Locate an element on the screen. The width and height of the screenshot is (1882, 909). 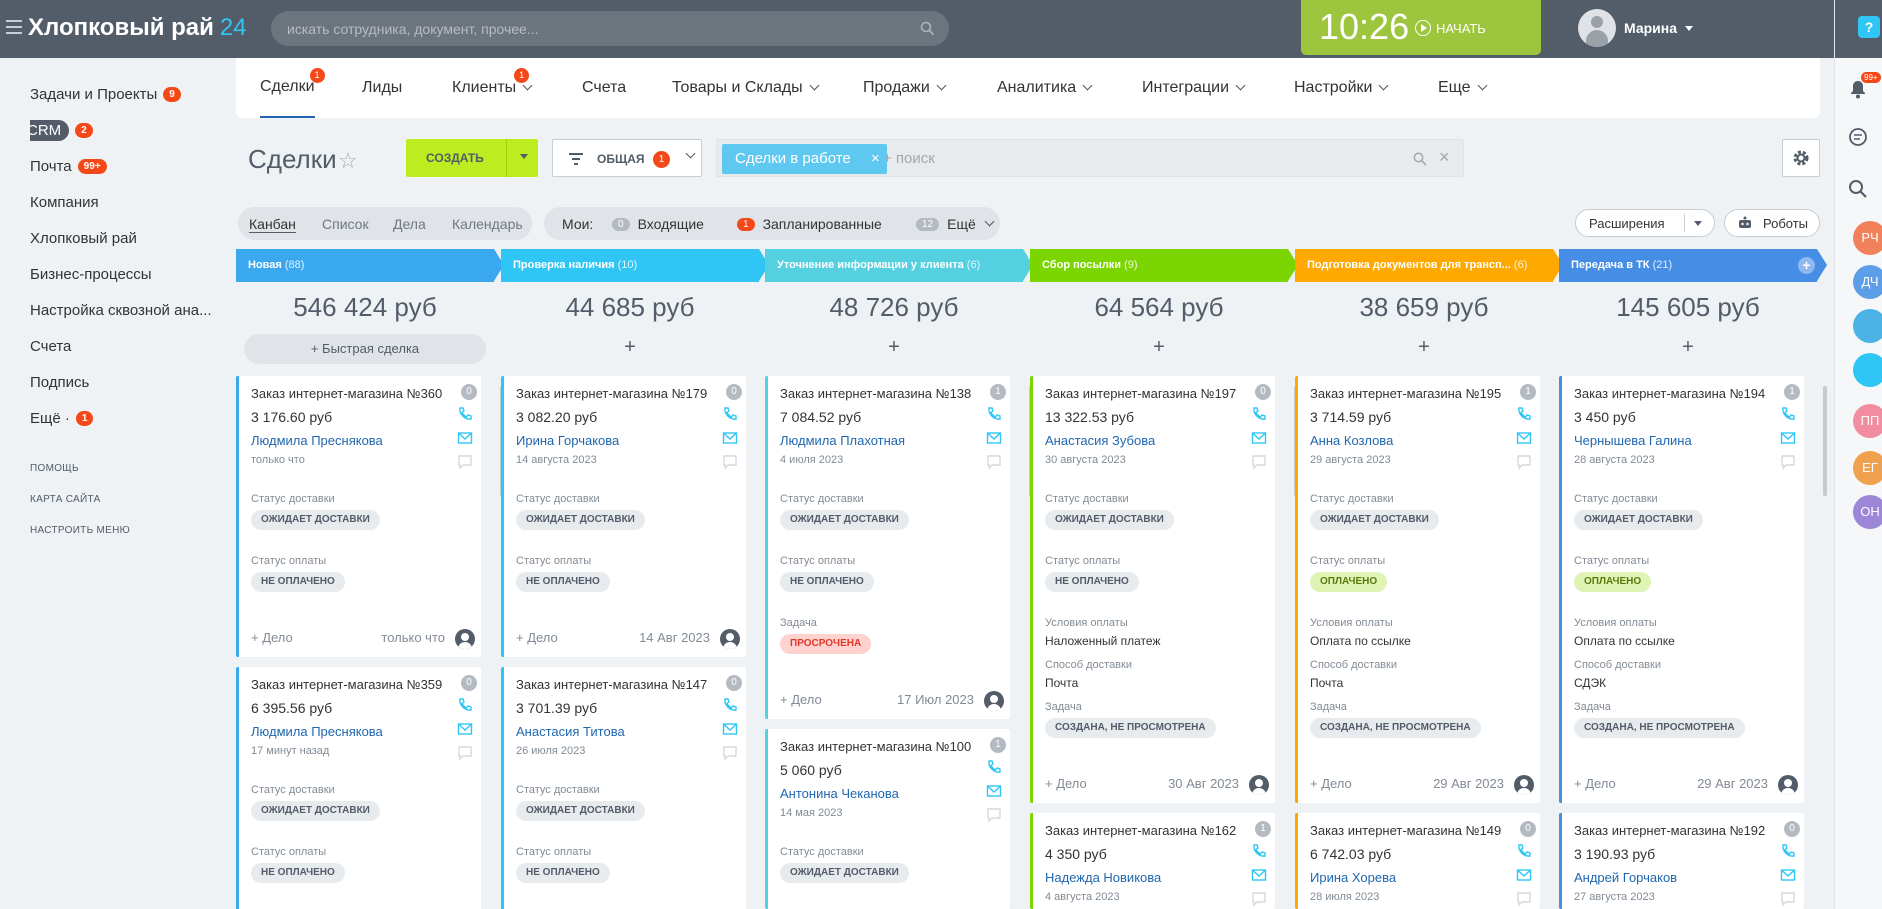
deal-title: Заказ интернет-магазина №194 is located at coordinates (1669, 393).